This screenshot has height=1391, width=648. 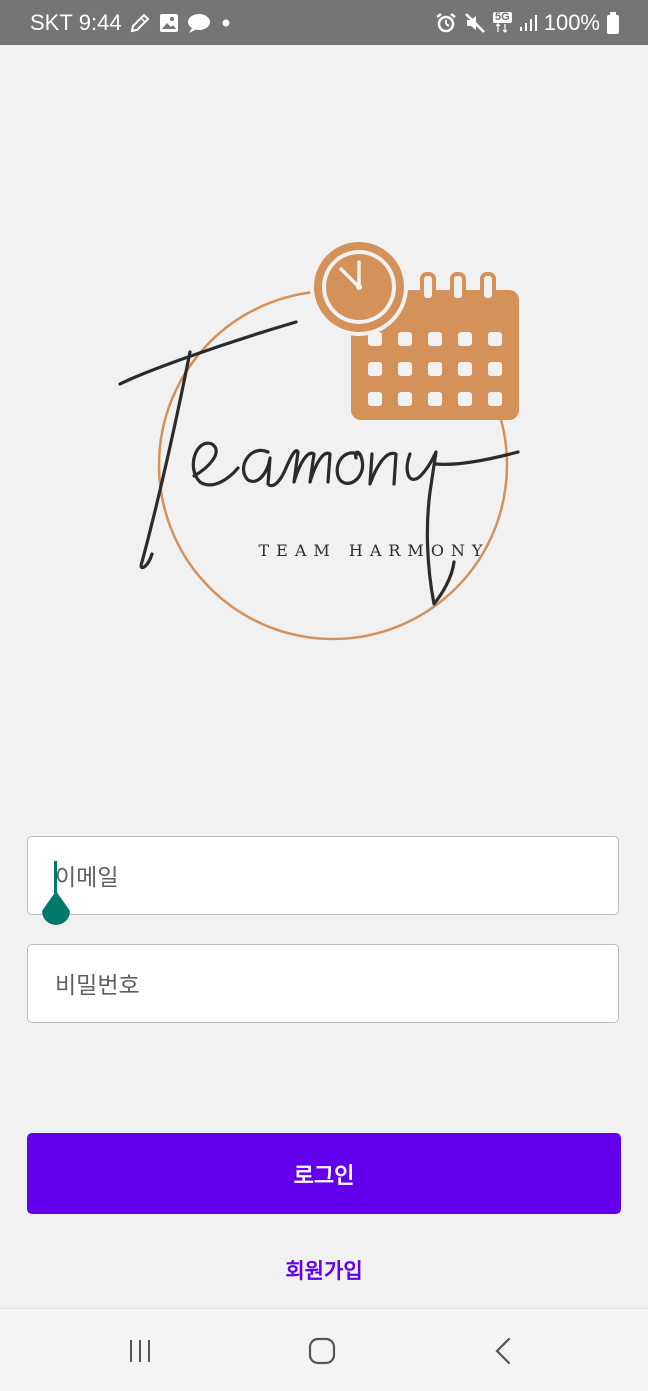 What do you see at coordinates (359, 287) in the screenshot?
I see `clock-icon` at bounding box center [359, 287].